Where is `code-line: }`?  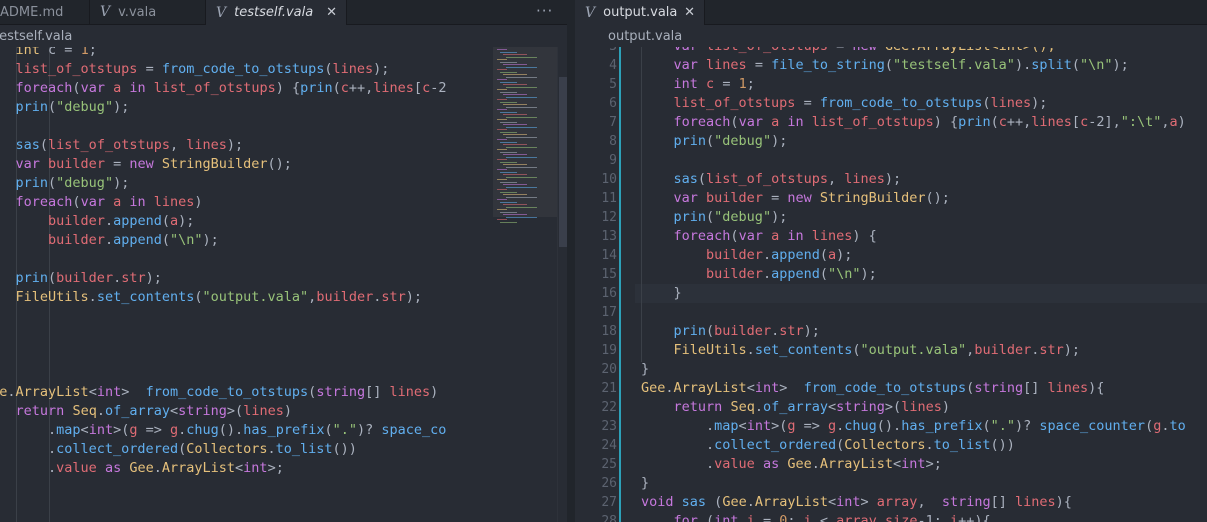
code-line: } is located at coordinates (661, 293).